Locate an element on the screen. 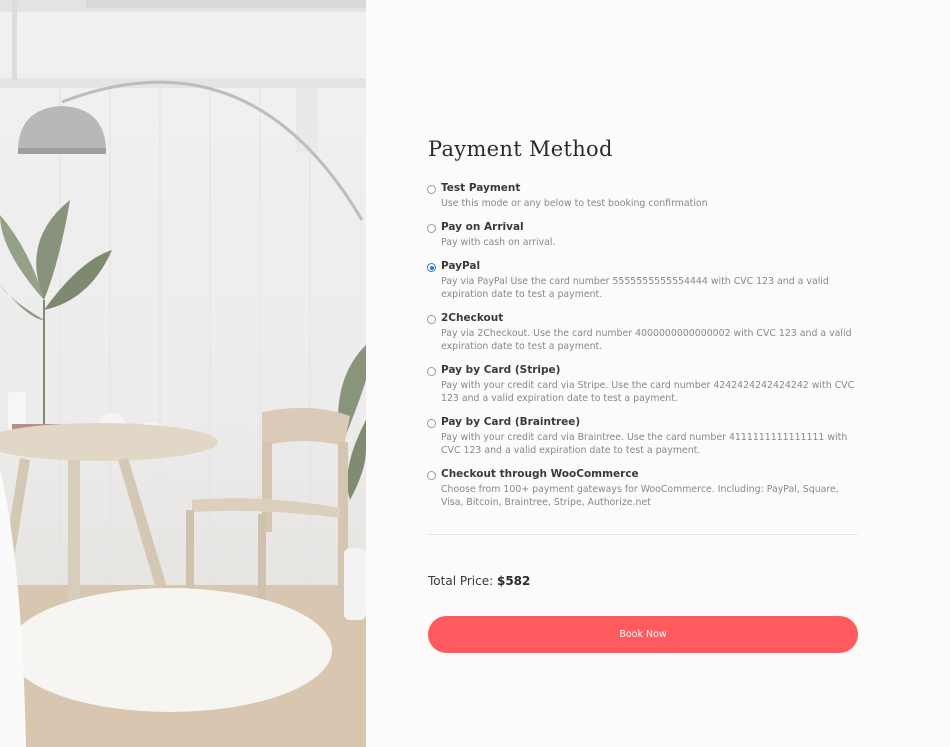 The image size is (950, 747). total-price: Total Price: $582 is located at coordinates (479, 581).